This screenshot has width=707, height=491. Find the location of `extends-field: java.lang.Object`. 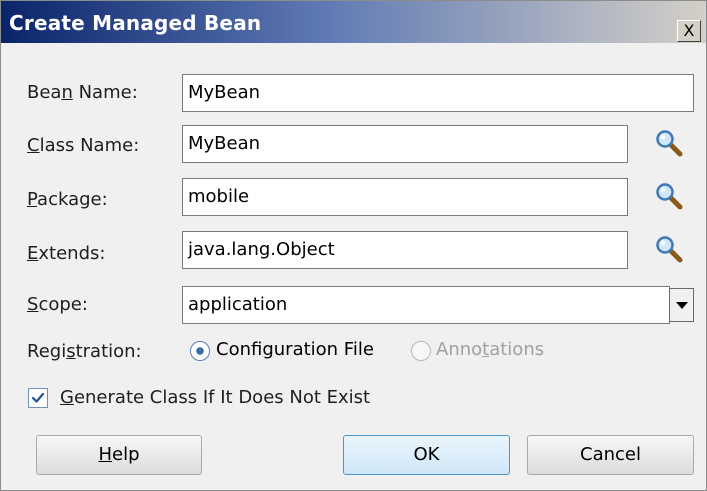

extends-field: java.lang.Object is located at coordinates (405, 250).